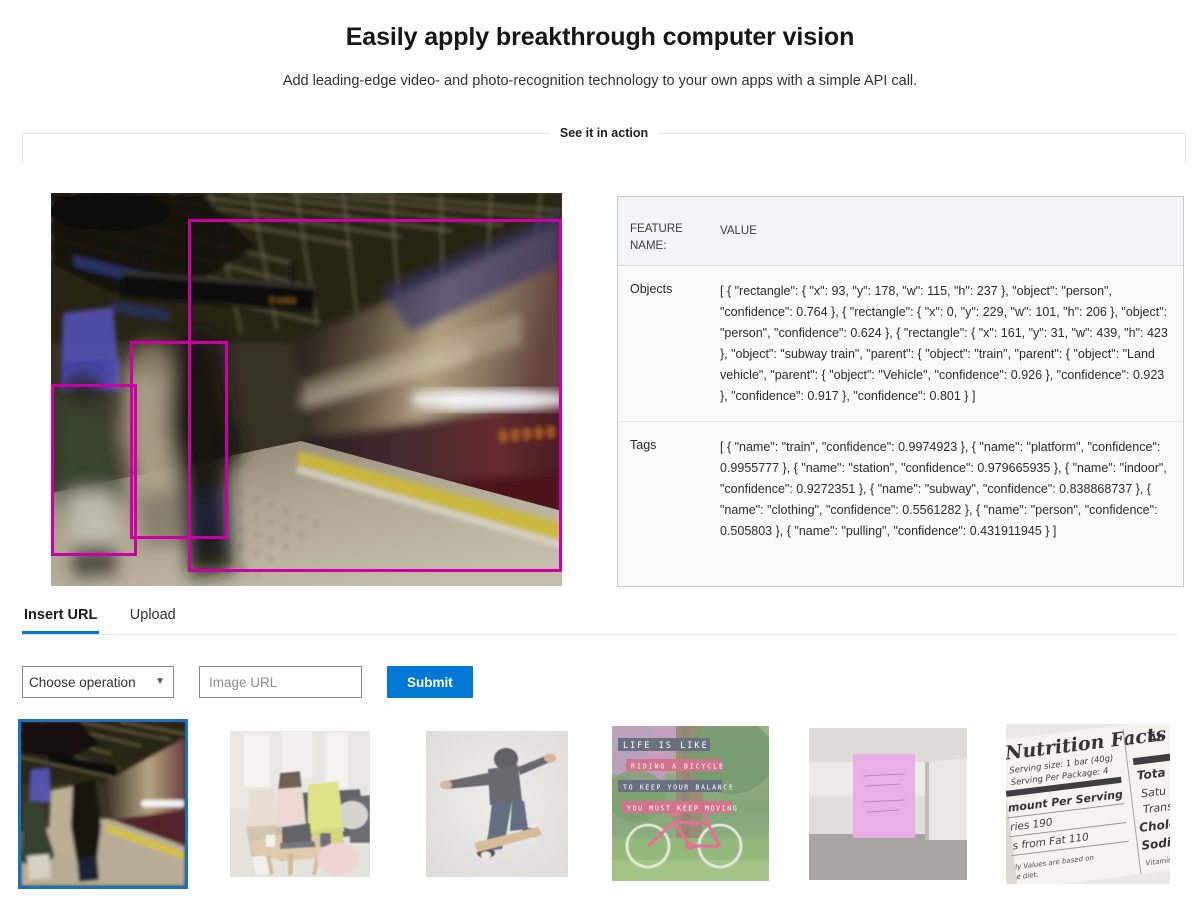  I want to click on demo-form: Choose operation ▼ Submit, so click(247, 682).